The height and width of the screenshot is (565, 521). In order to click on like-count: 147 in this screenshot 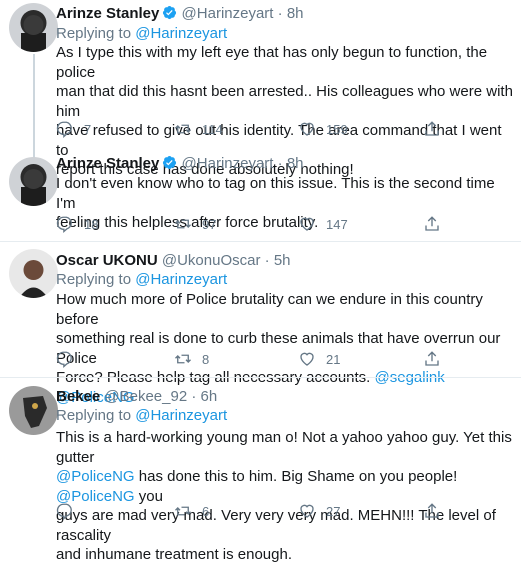, I will do `click(337, 224)`.